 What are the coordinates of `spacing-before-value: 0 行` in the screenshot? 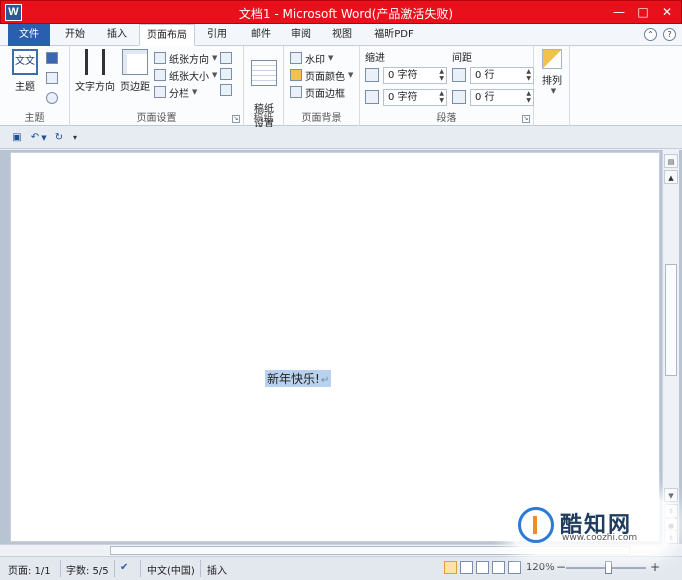 It's located at (485, 75).